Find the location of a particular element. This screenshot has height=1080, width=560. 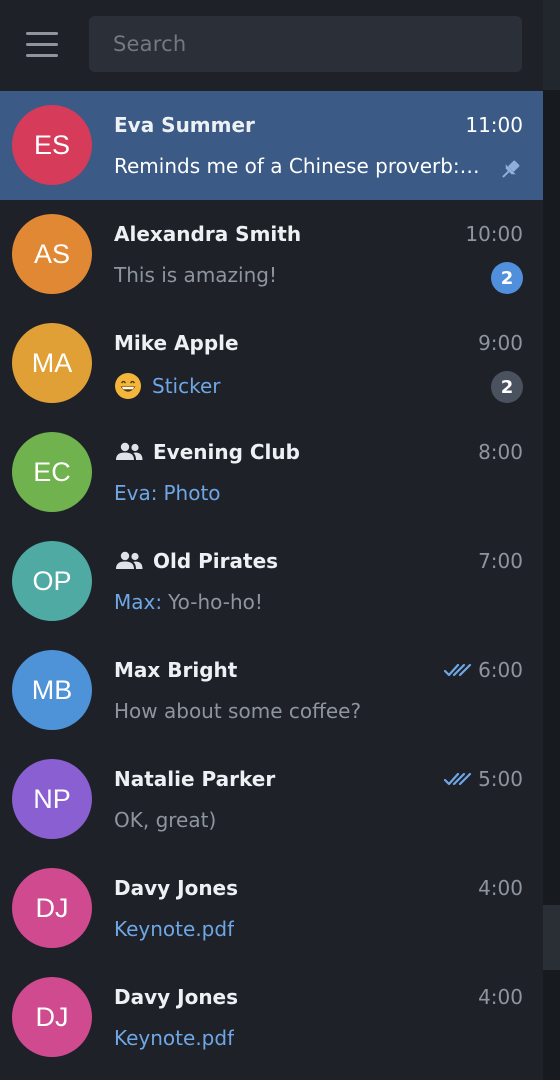

message-text: This is amazing! is located at coordinates (195, 275).